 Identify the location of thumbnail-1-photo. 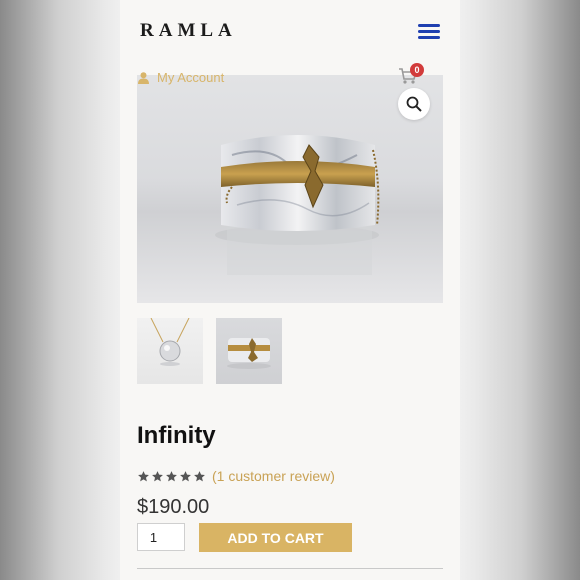
(170, 342).